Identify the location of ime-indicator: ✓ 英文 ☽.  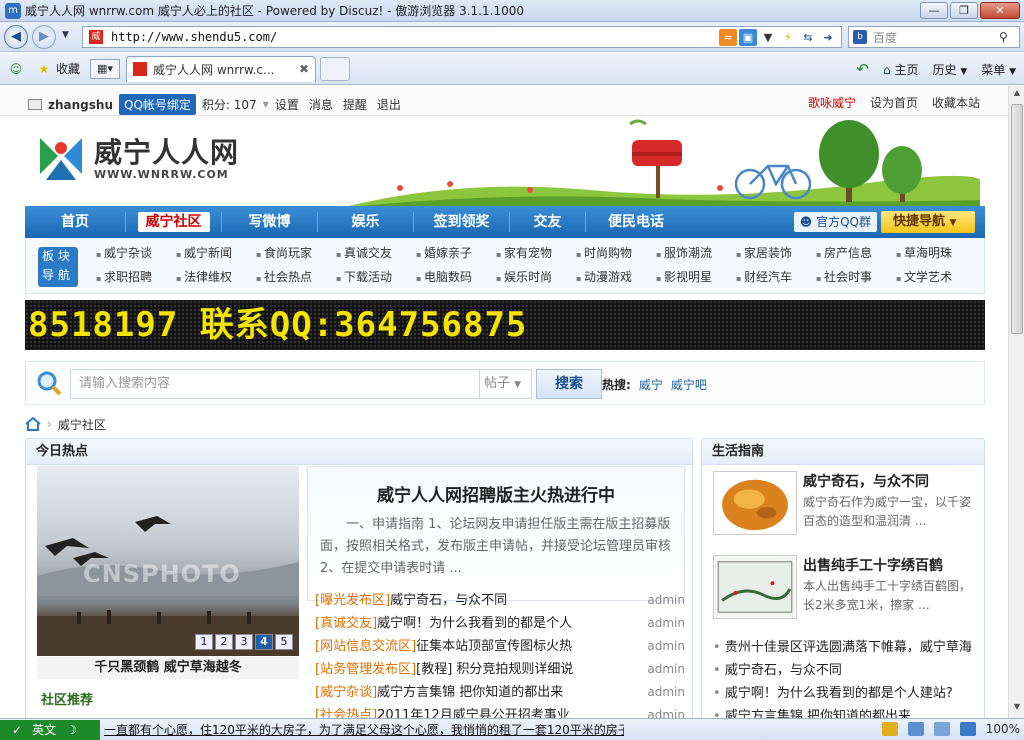
(50, 729).